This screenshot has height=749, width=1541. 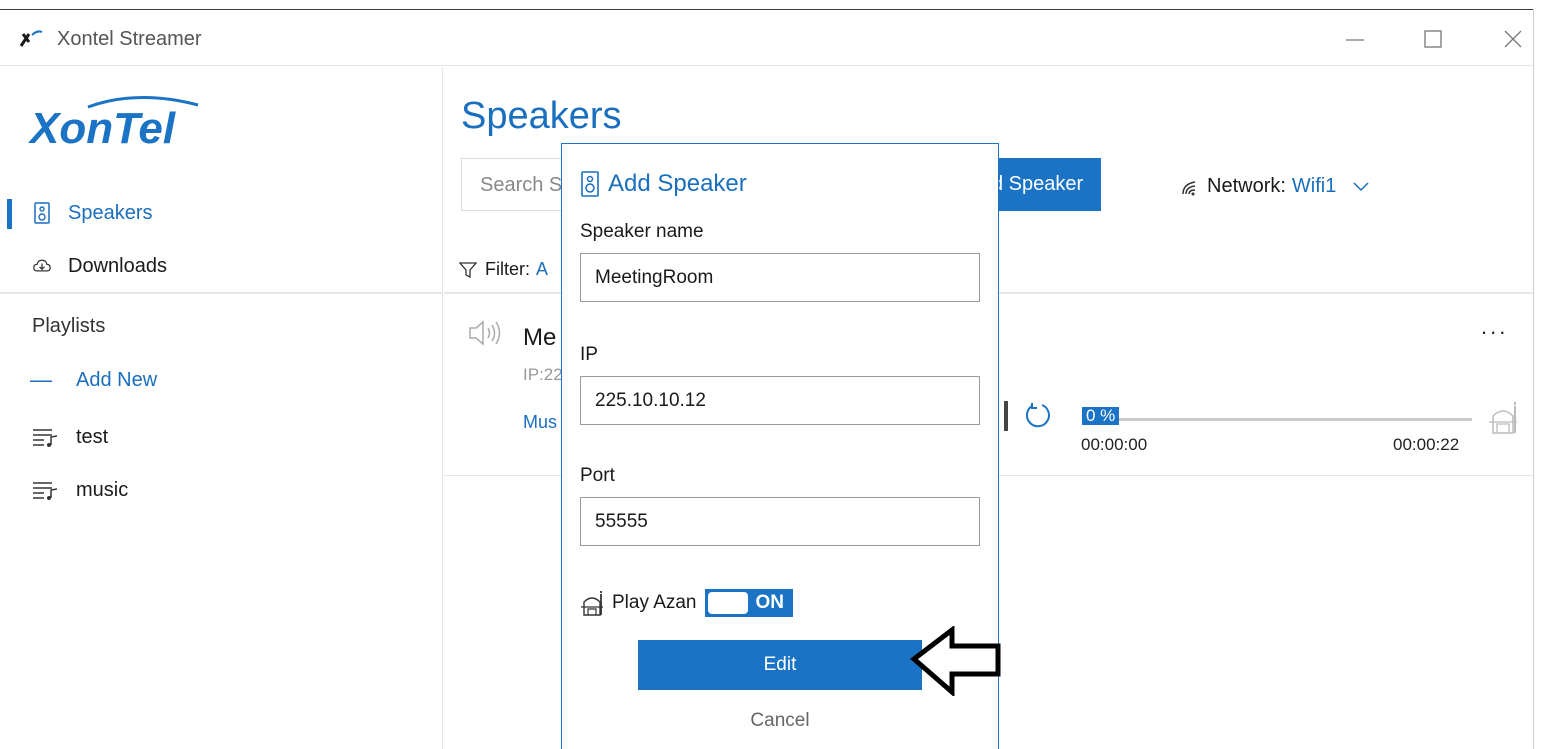 I want to click on playlists-heading: Playlists, so click(x=69, y=326).